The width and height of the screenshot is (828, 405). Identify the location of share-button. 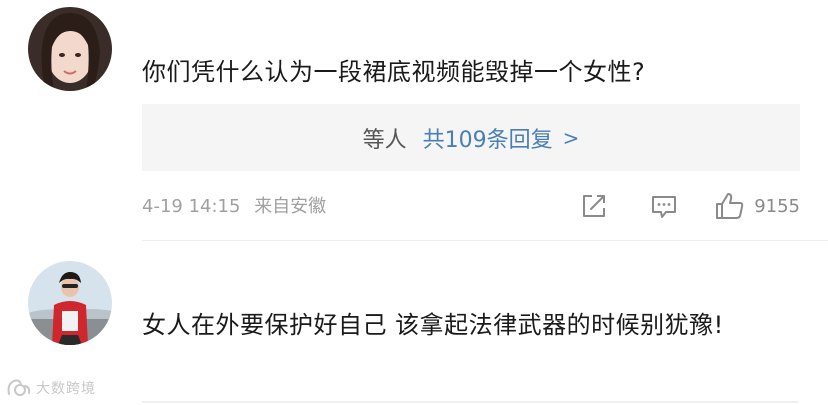
(594, 206).